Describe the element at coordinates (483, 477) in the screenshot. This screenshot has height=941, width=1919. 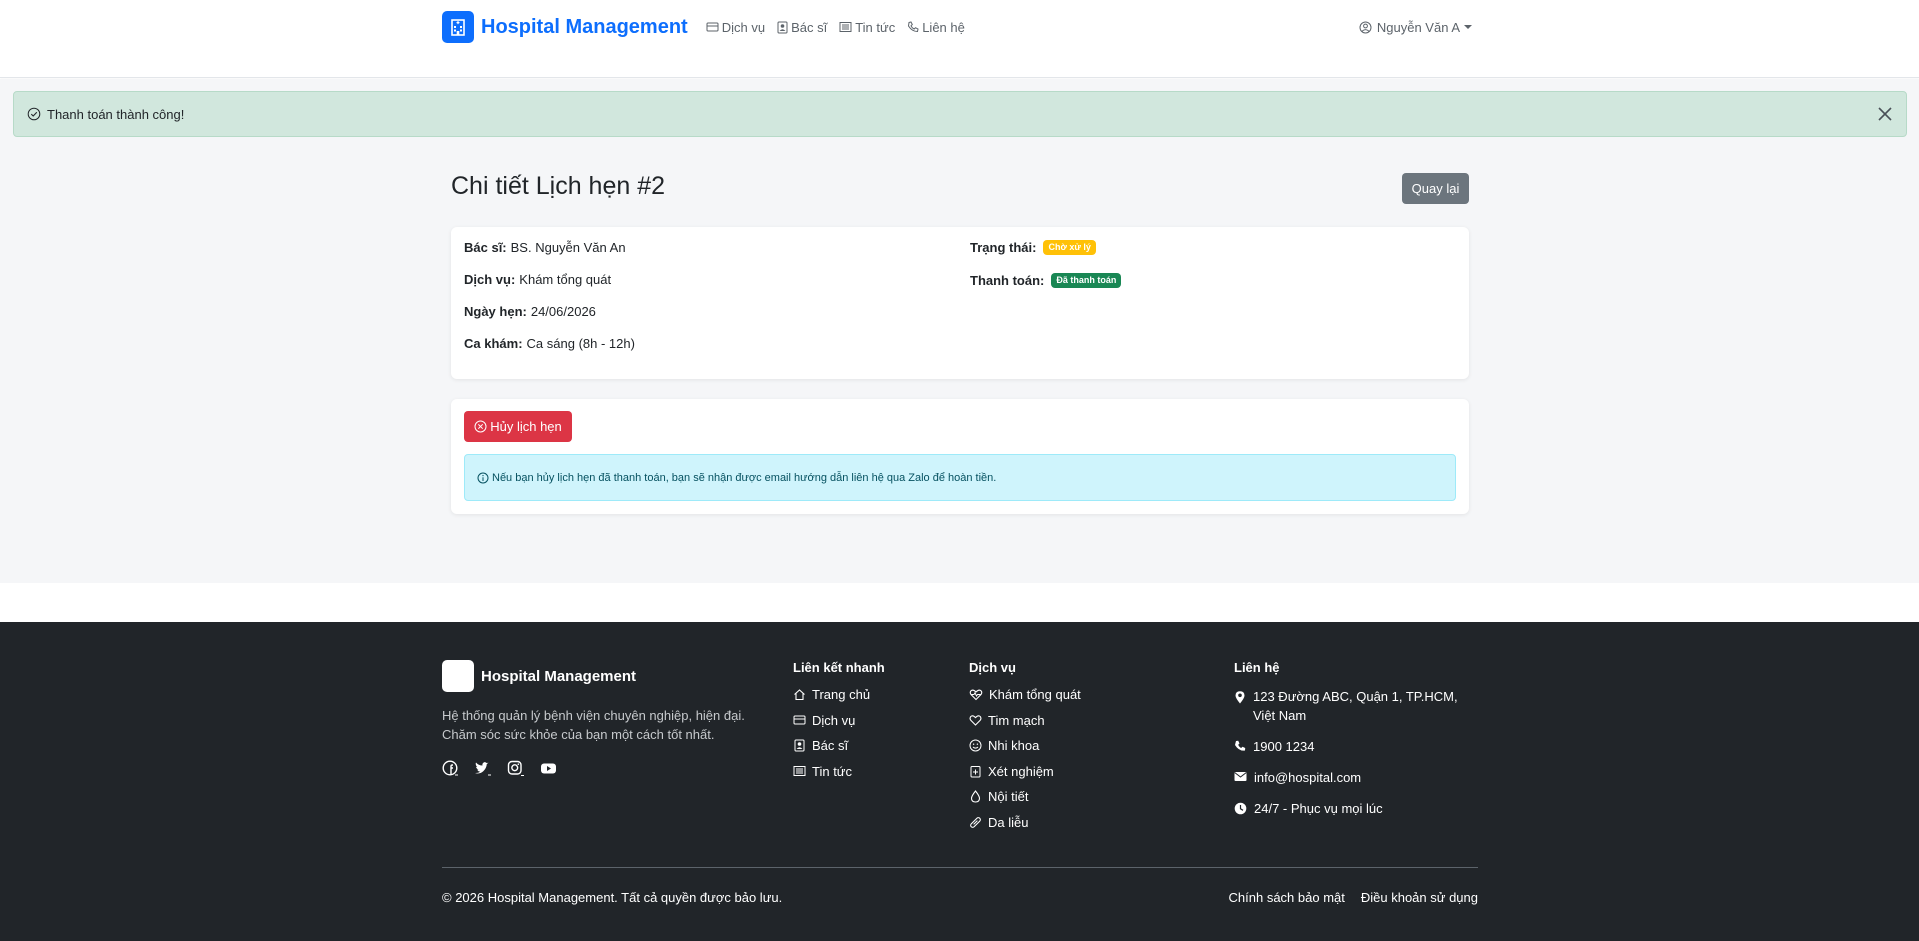
I see `info-circle-icon` at that location.